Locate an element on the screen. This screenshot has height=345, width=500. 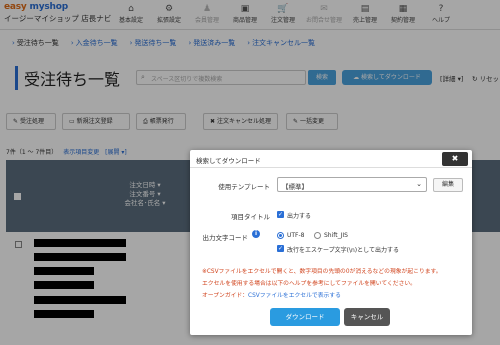
close-button: ✖ is located at coordinates (455, 159).